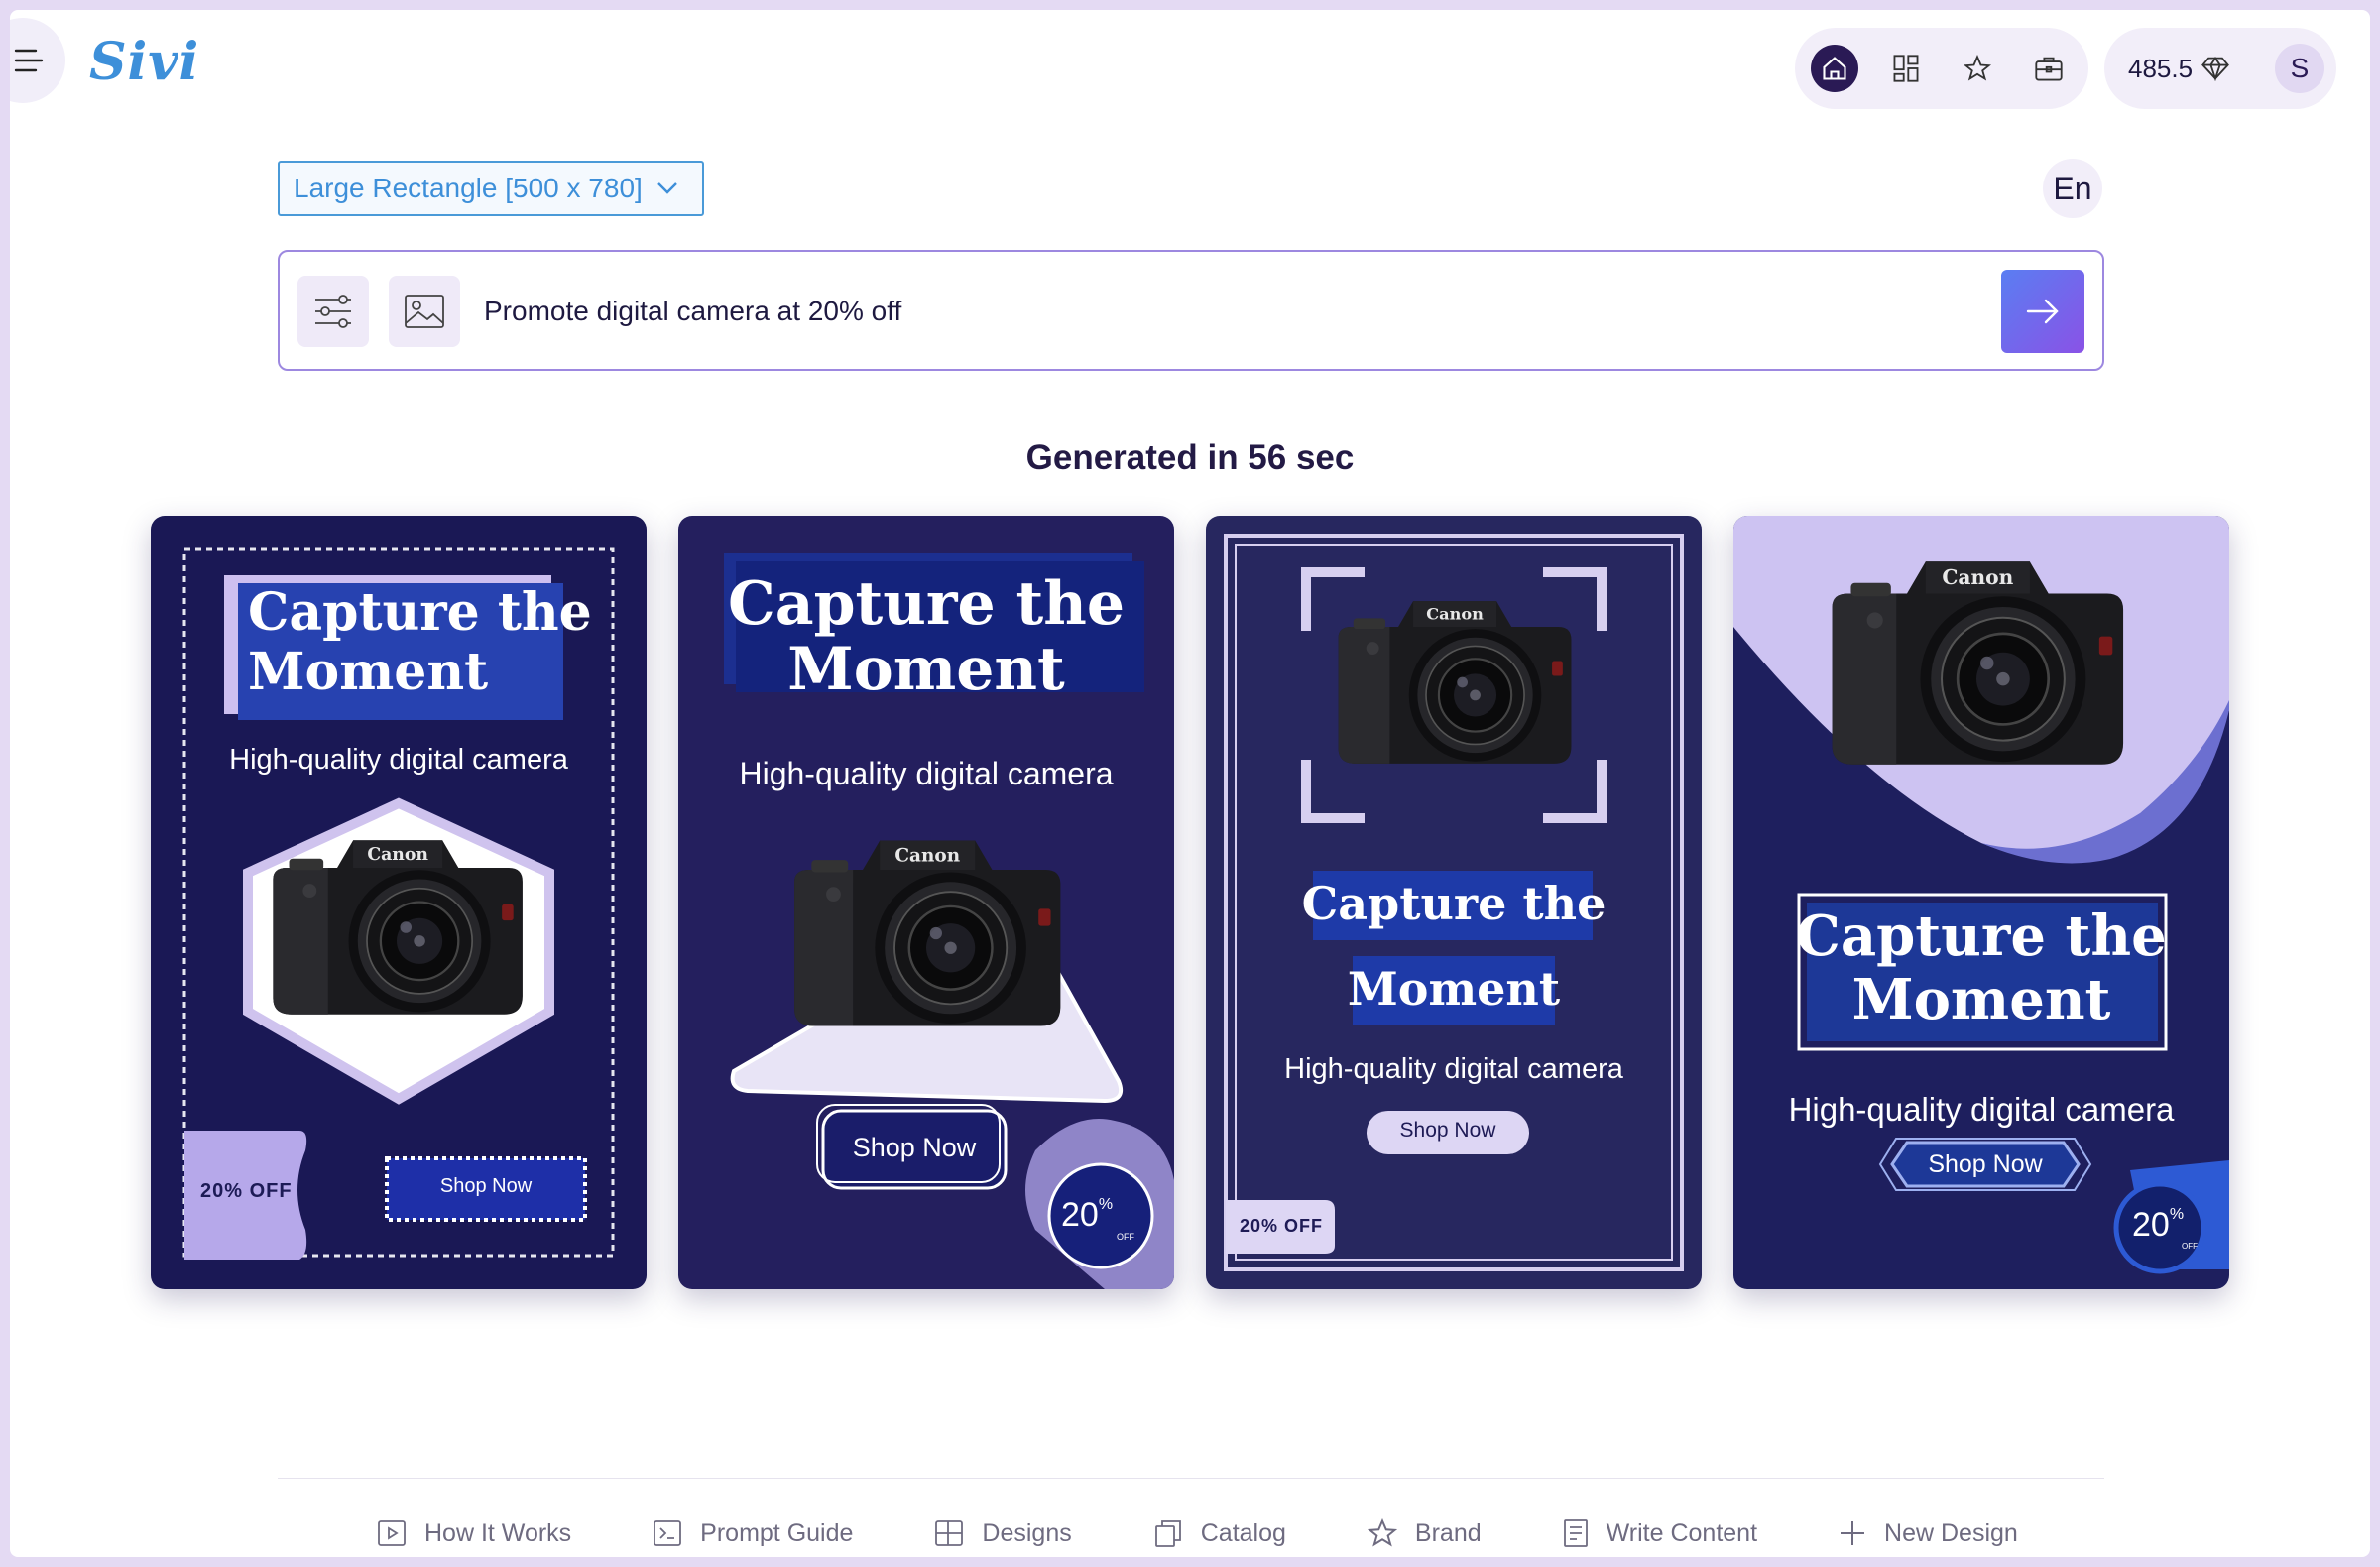 The height and width of the screenshot is (1567, 2380). What do you see at coordinates (2299, 68) in the screenshot?
I see `user-avatar: S` at bounding box center [2299, 68].